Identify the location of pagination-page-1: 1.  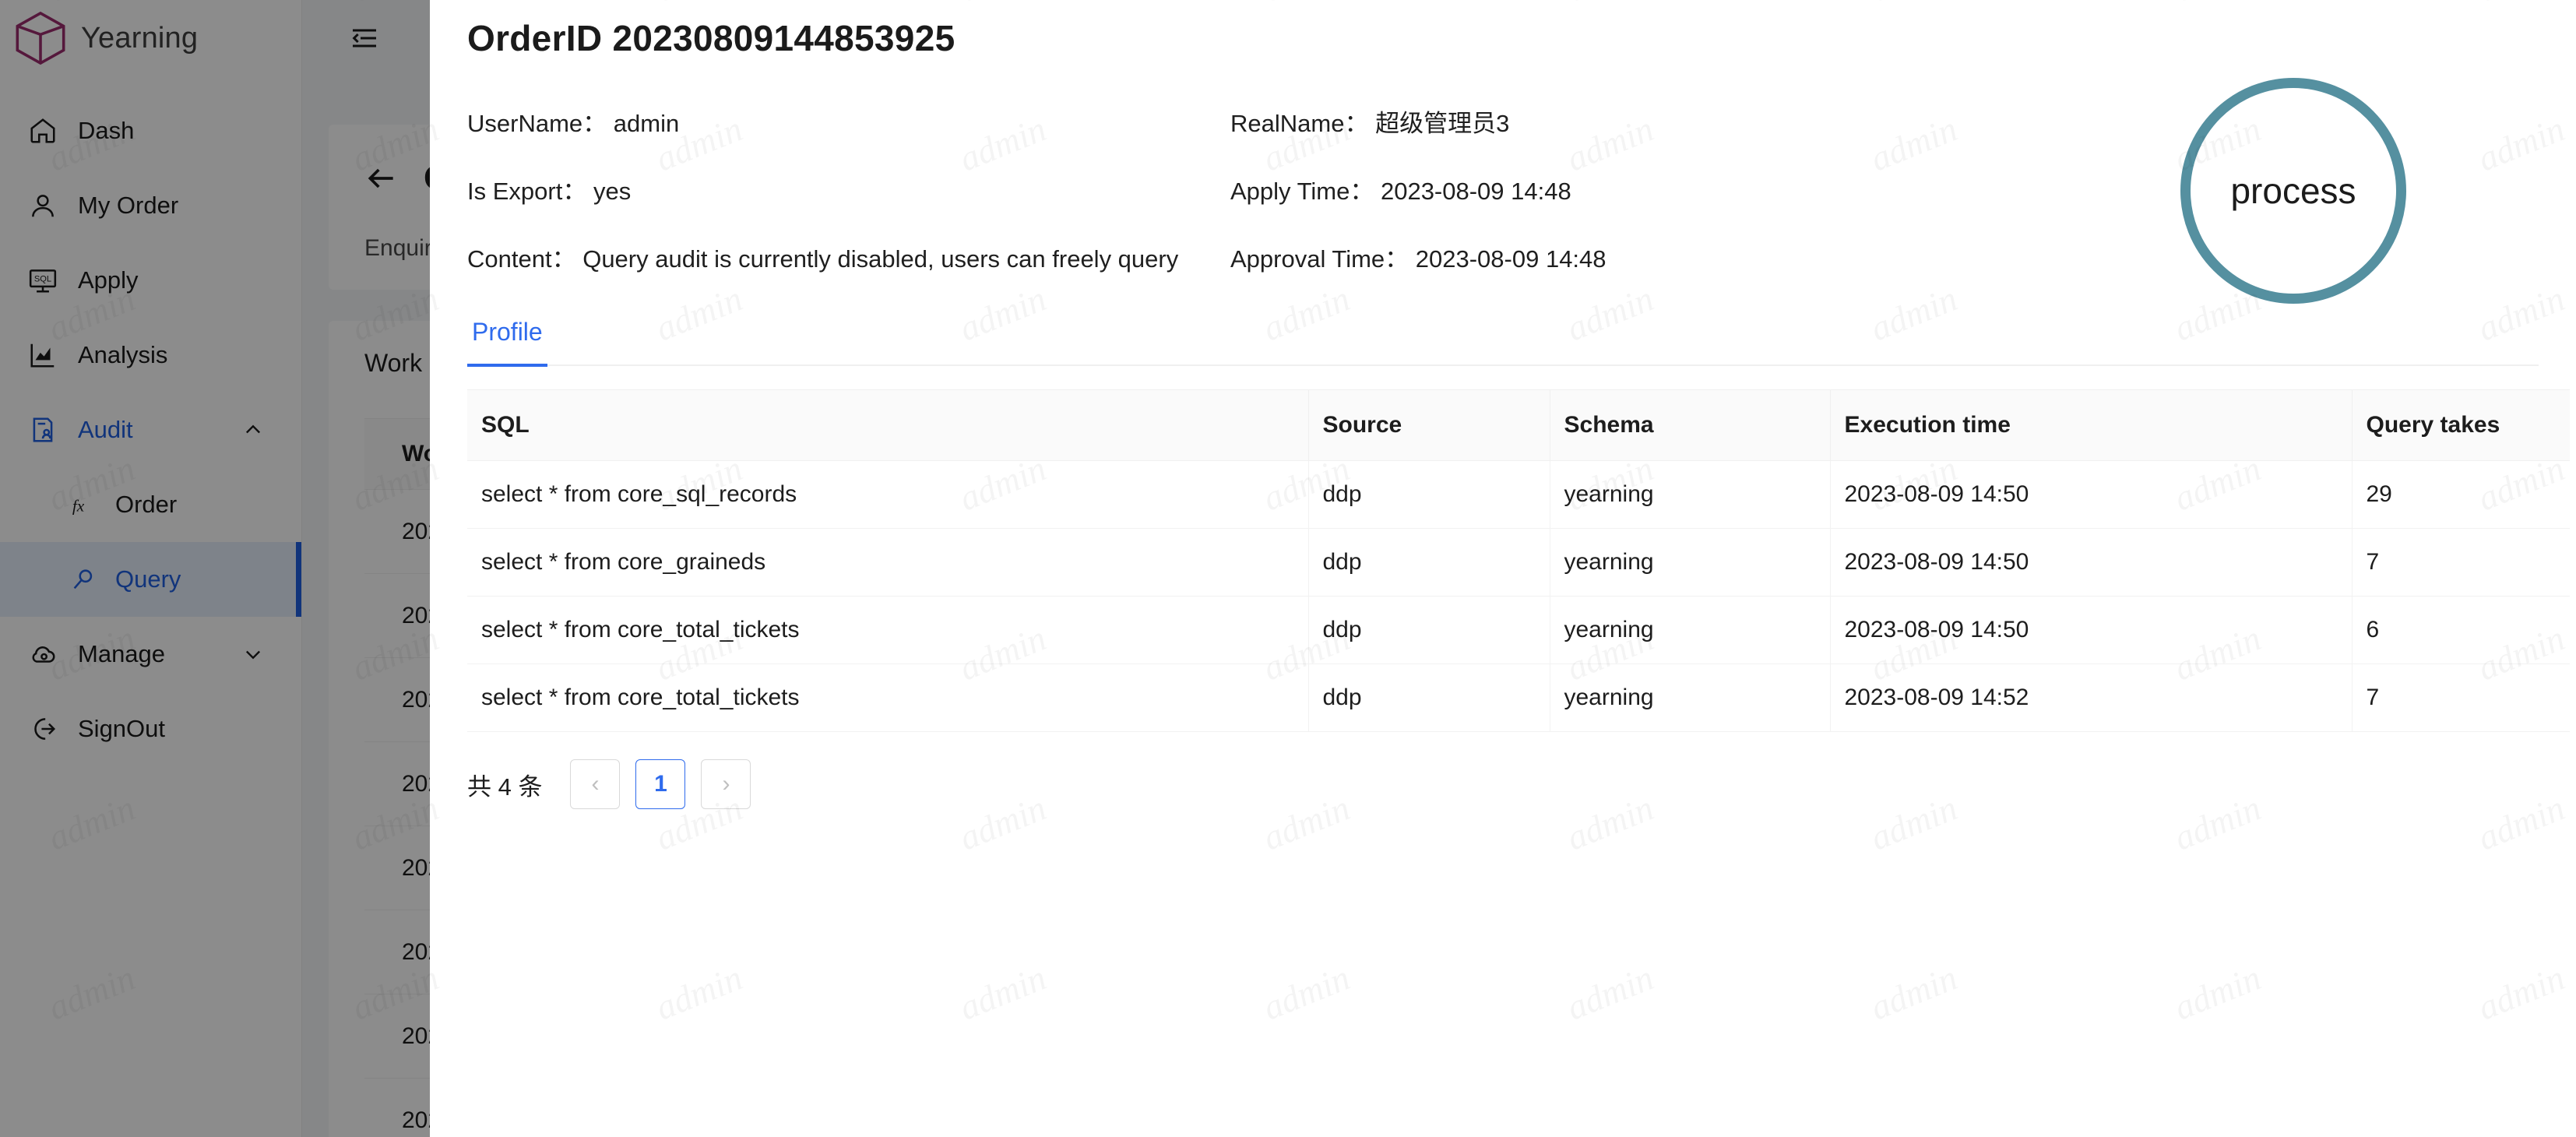
(660, 784).